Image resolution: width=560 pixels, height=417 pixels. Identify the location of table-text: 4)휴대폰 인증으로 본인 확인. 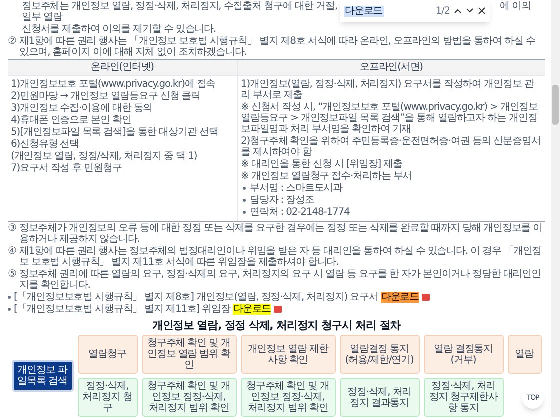
(71, 120).